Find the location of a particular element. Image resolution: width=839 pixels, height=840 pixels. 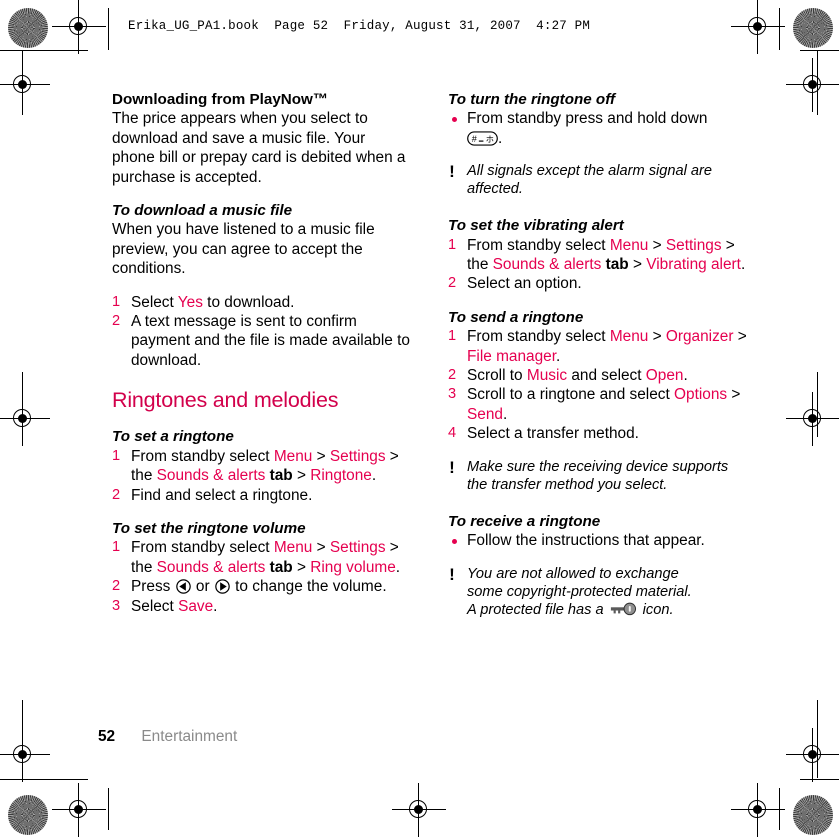

trim-rule-left-vertical is located at coordinates (22, 82).